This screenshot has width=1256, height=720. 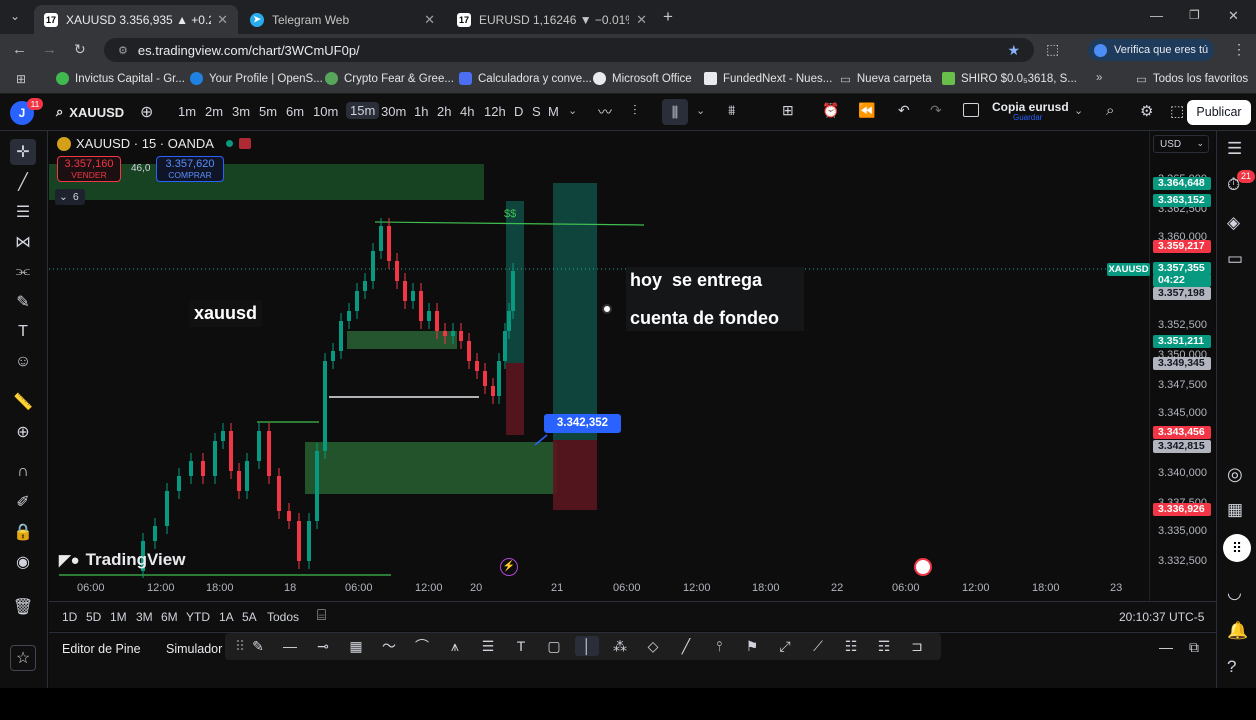 I want to click on menu-icon: ⋮, so click(x=1239, y=49).